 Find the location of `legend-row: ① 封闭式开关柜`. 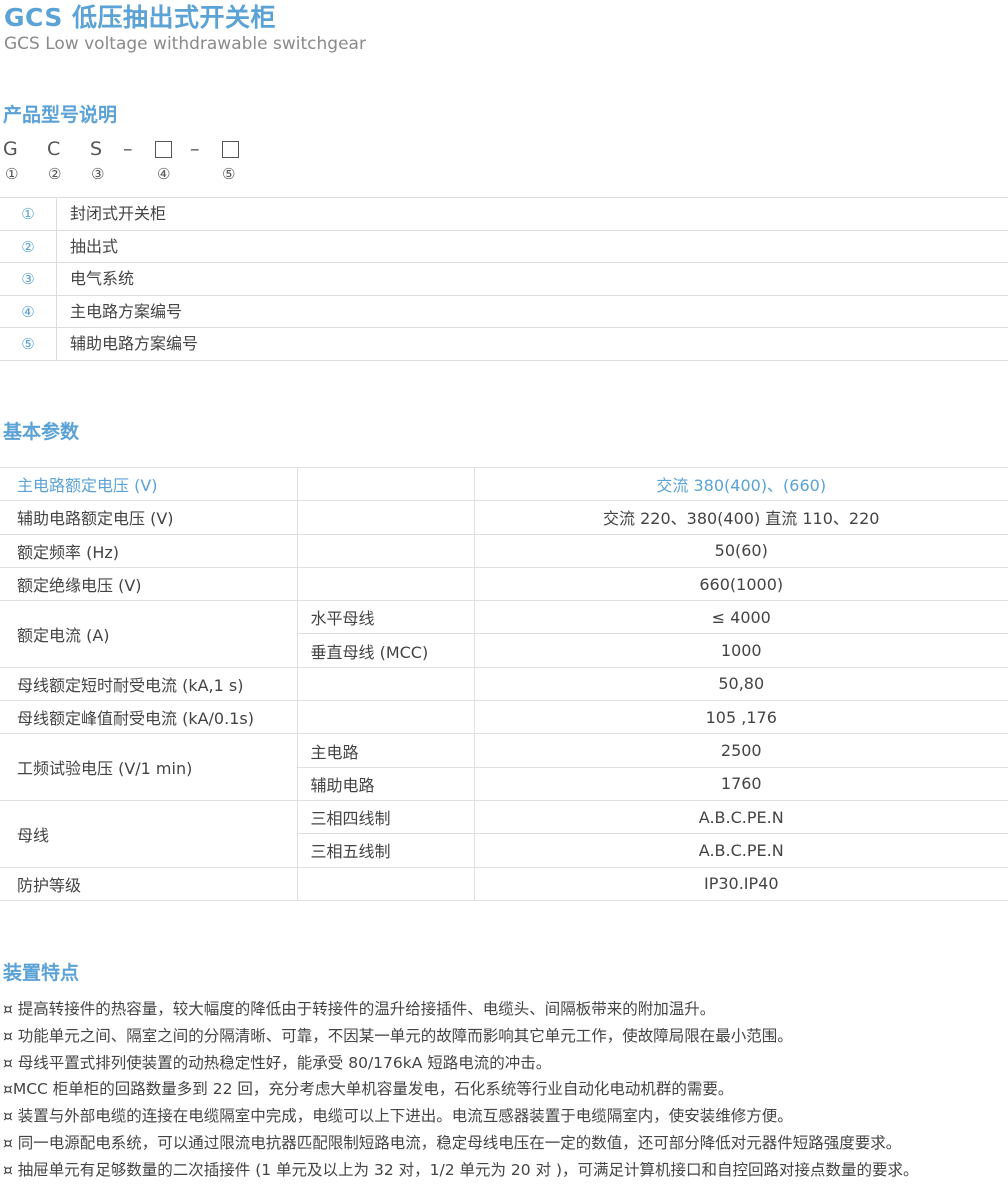

legend-row: ① 封闭式开关柜 is located at coordinates (504, 214).